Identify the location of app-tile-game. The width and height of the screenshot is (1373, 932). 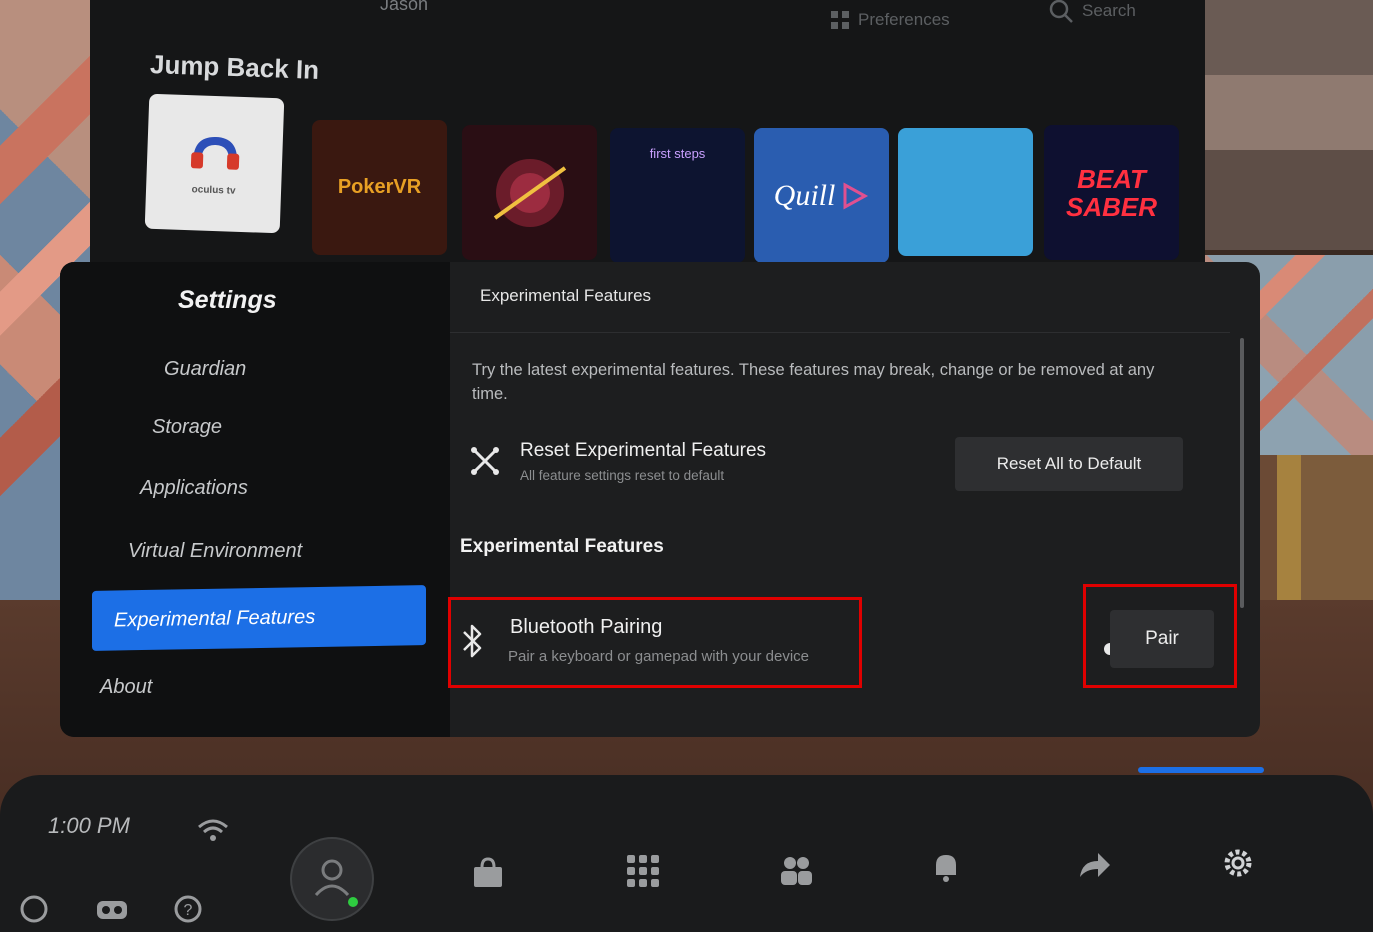
(529, 192).